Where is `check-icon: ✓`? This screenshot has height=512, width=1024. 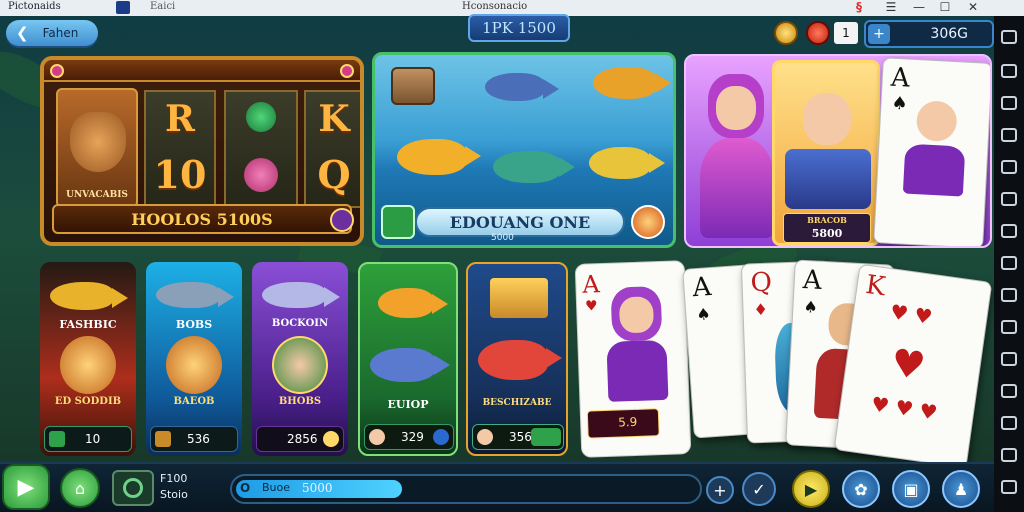 check-icon: ✓ is located at coordinates (759, 489).